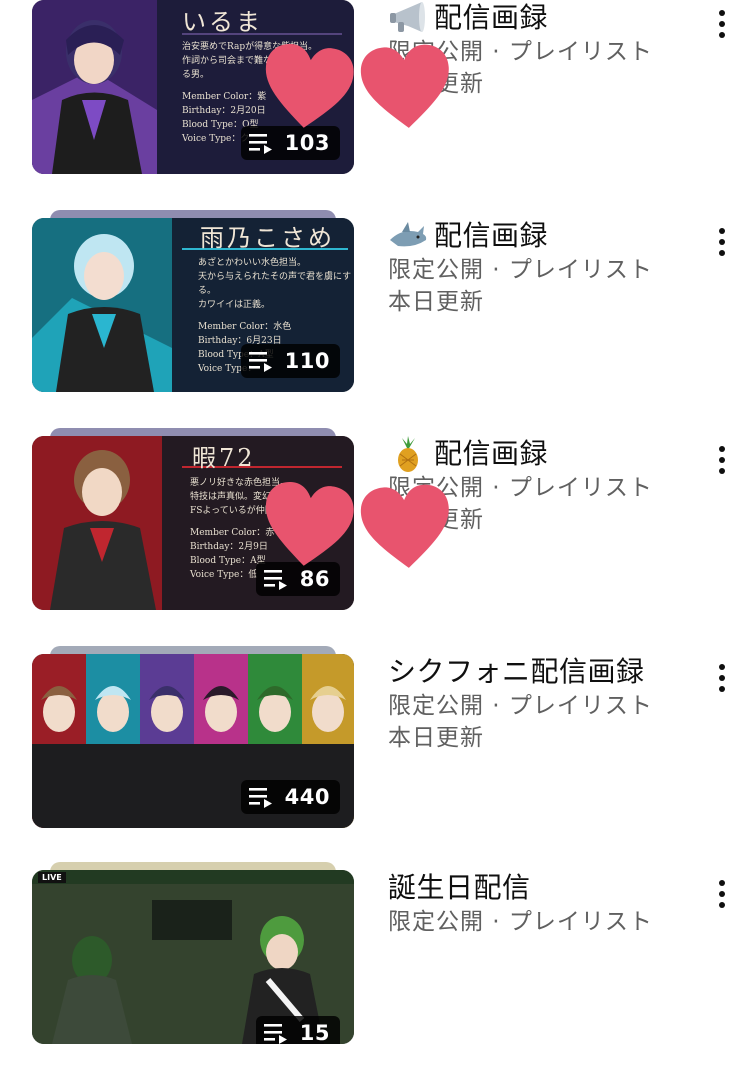 The width and height of the screenshot is (755, 1070). What do you see at coordinates (543, 888) in the screenshot?
I see `playlist-title: 誕生日配信` at bounding box center [543, 888].